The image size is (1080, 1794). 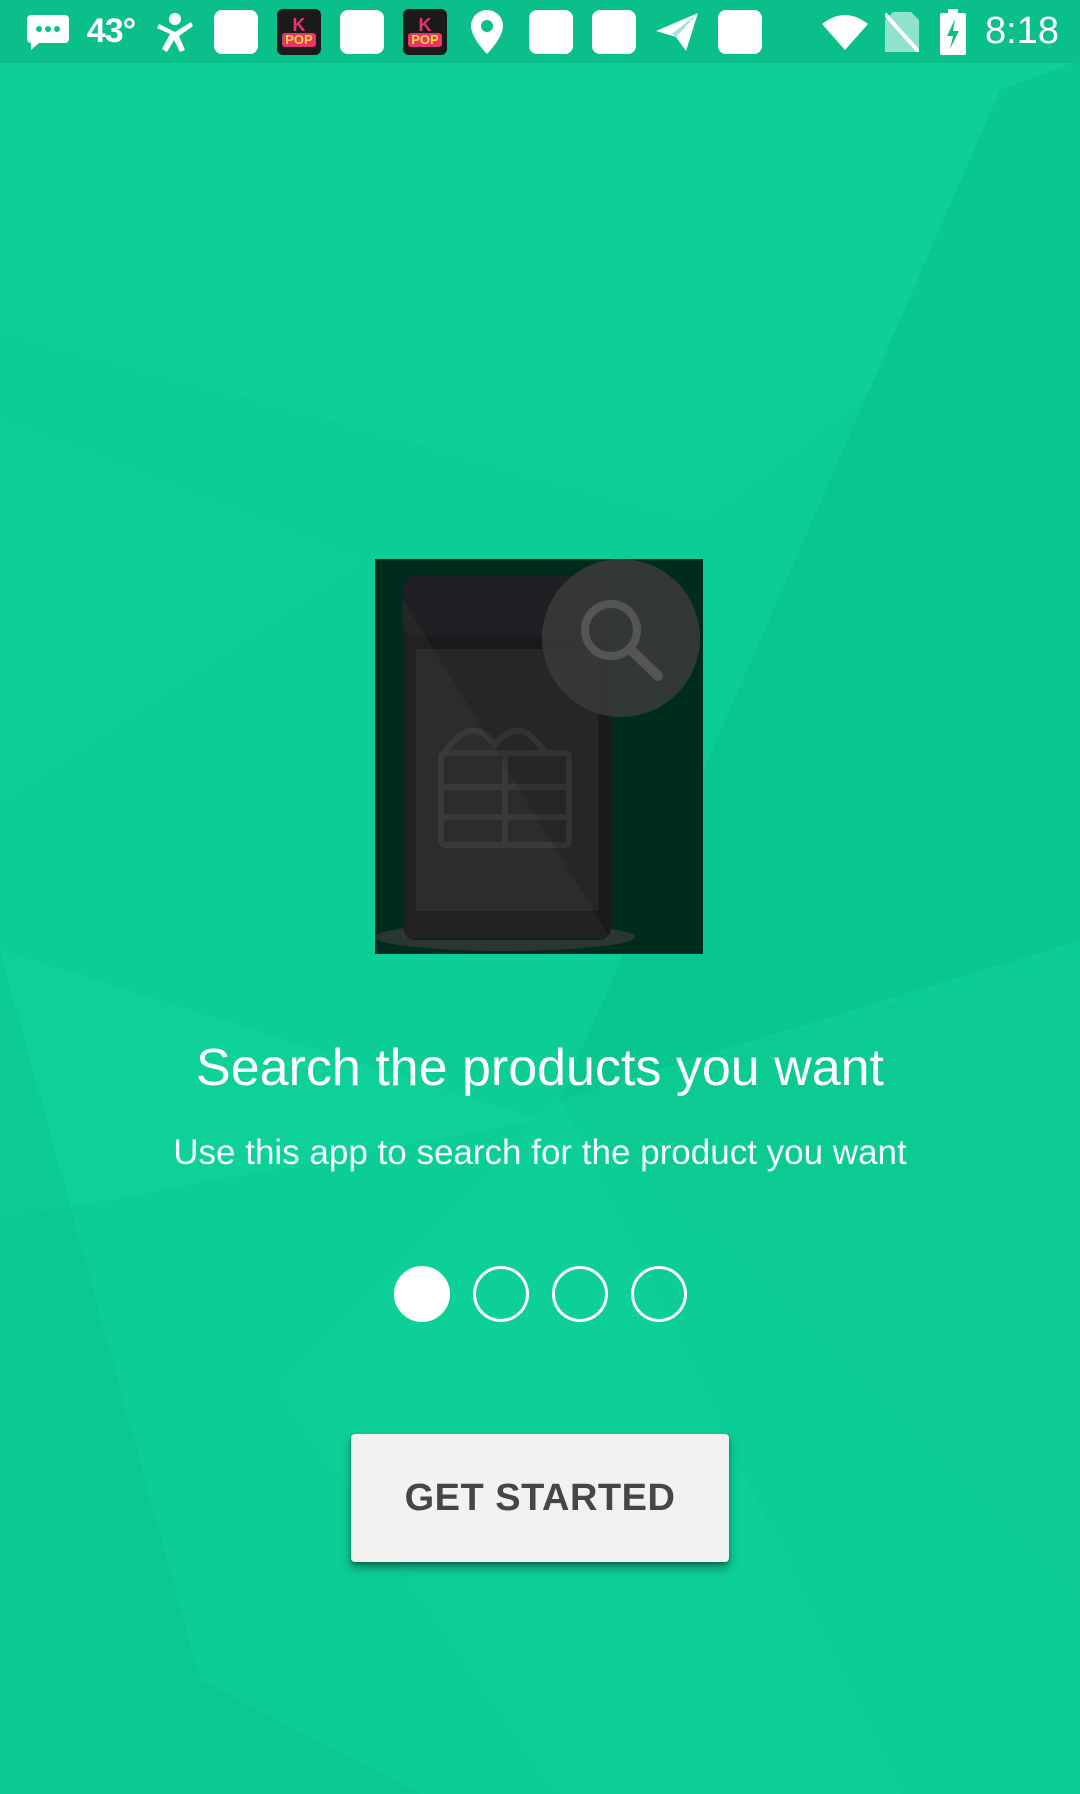 What do you see at coordinates (540, 1068) in the screenshot?
I see `onboarding-title: Search the products you want` at bounding box center [540, 1068].